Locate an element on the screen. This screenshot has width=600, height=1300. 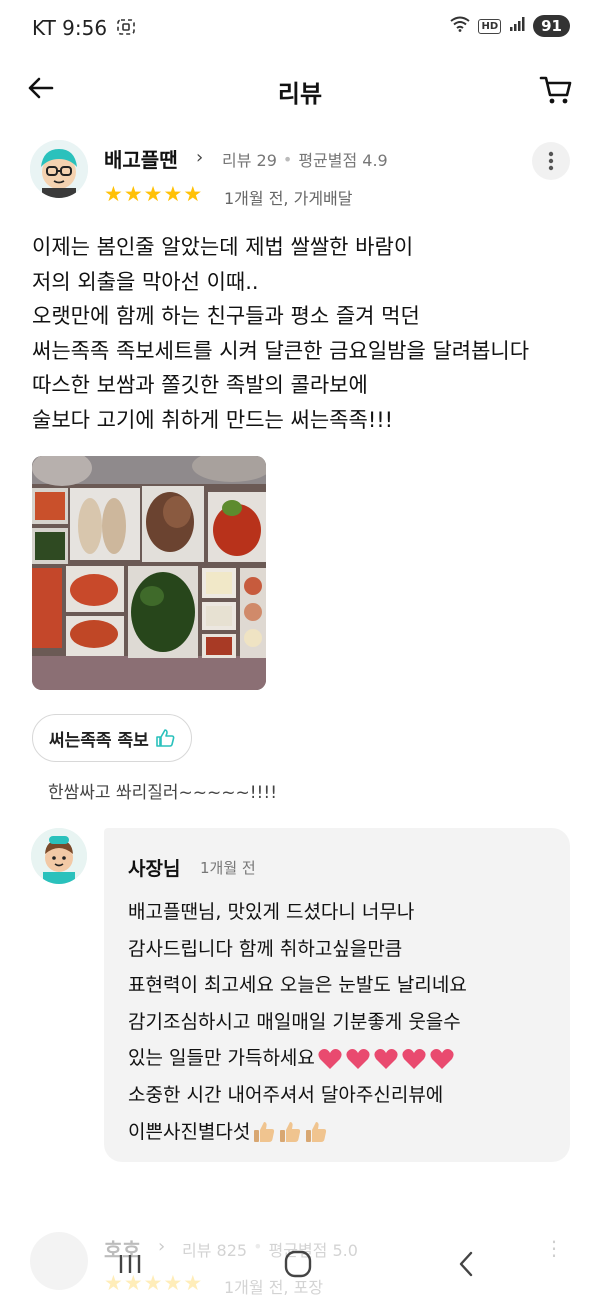
reply-line: 배고플땐님, 맛있게 드셨다니 너무나 is located at coordinates (271, 912).